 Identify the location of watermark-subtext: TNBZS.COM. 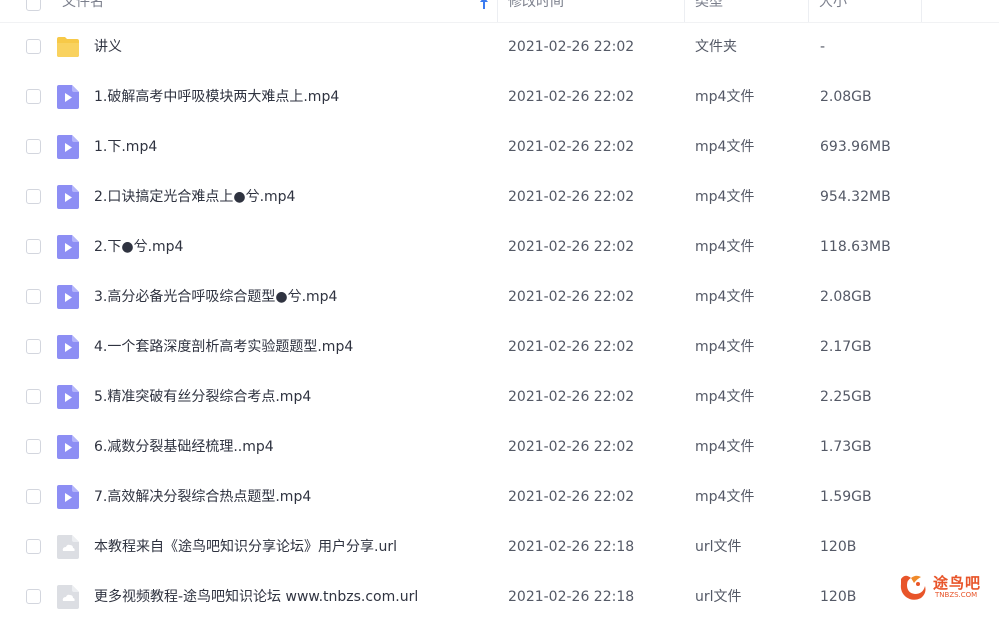
(956, 595).